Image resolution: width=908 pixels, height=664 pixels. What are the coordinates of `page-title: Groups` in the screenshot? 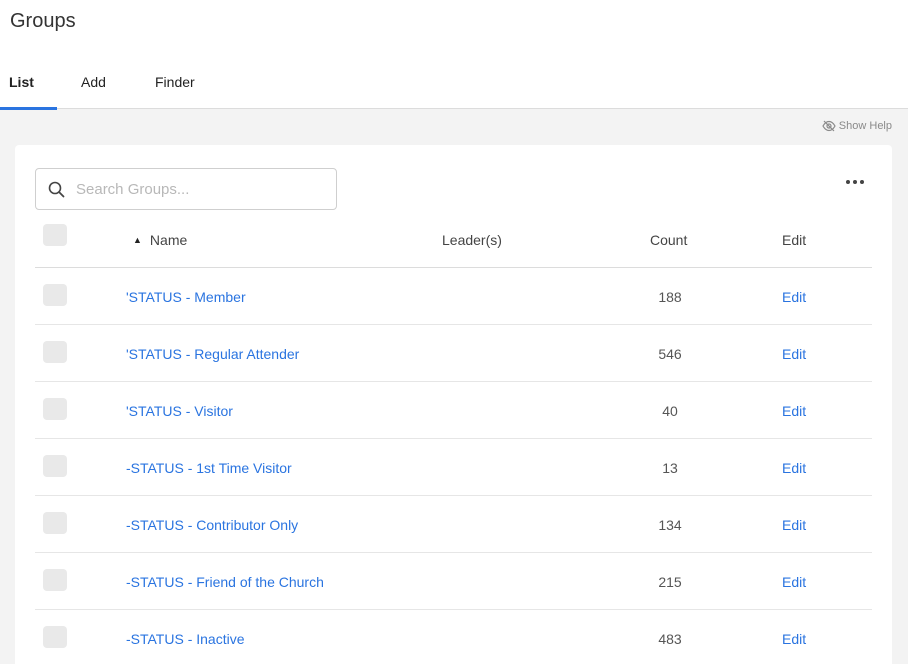 It's located at (43, 21).